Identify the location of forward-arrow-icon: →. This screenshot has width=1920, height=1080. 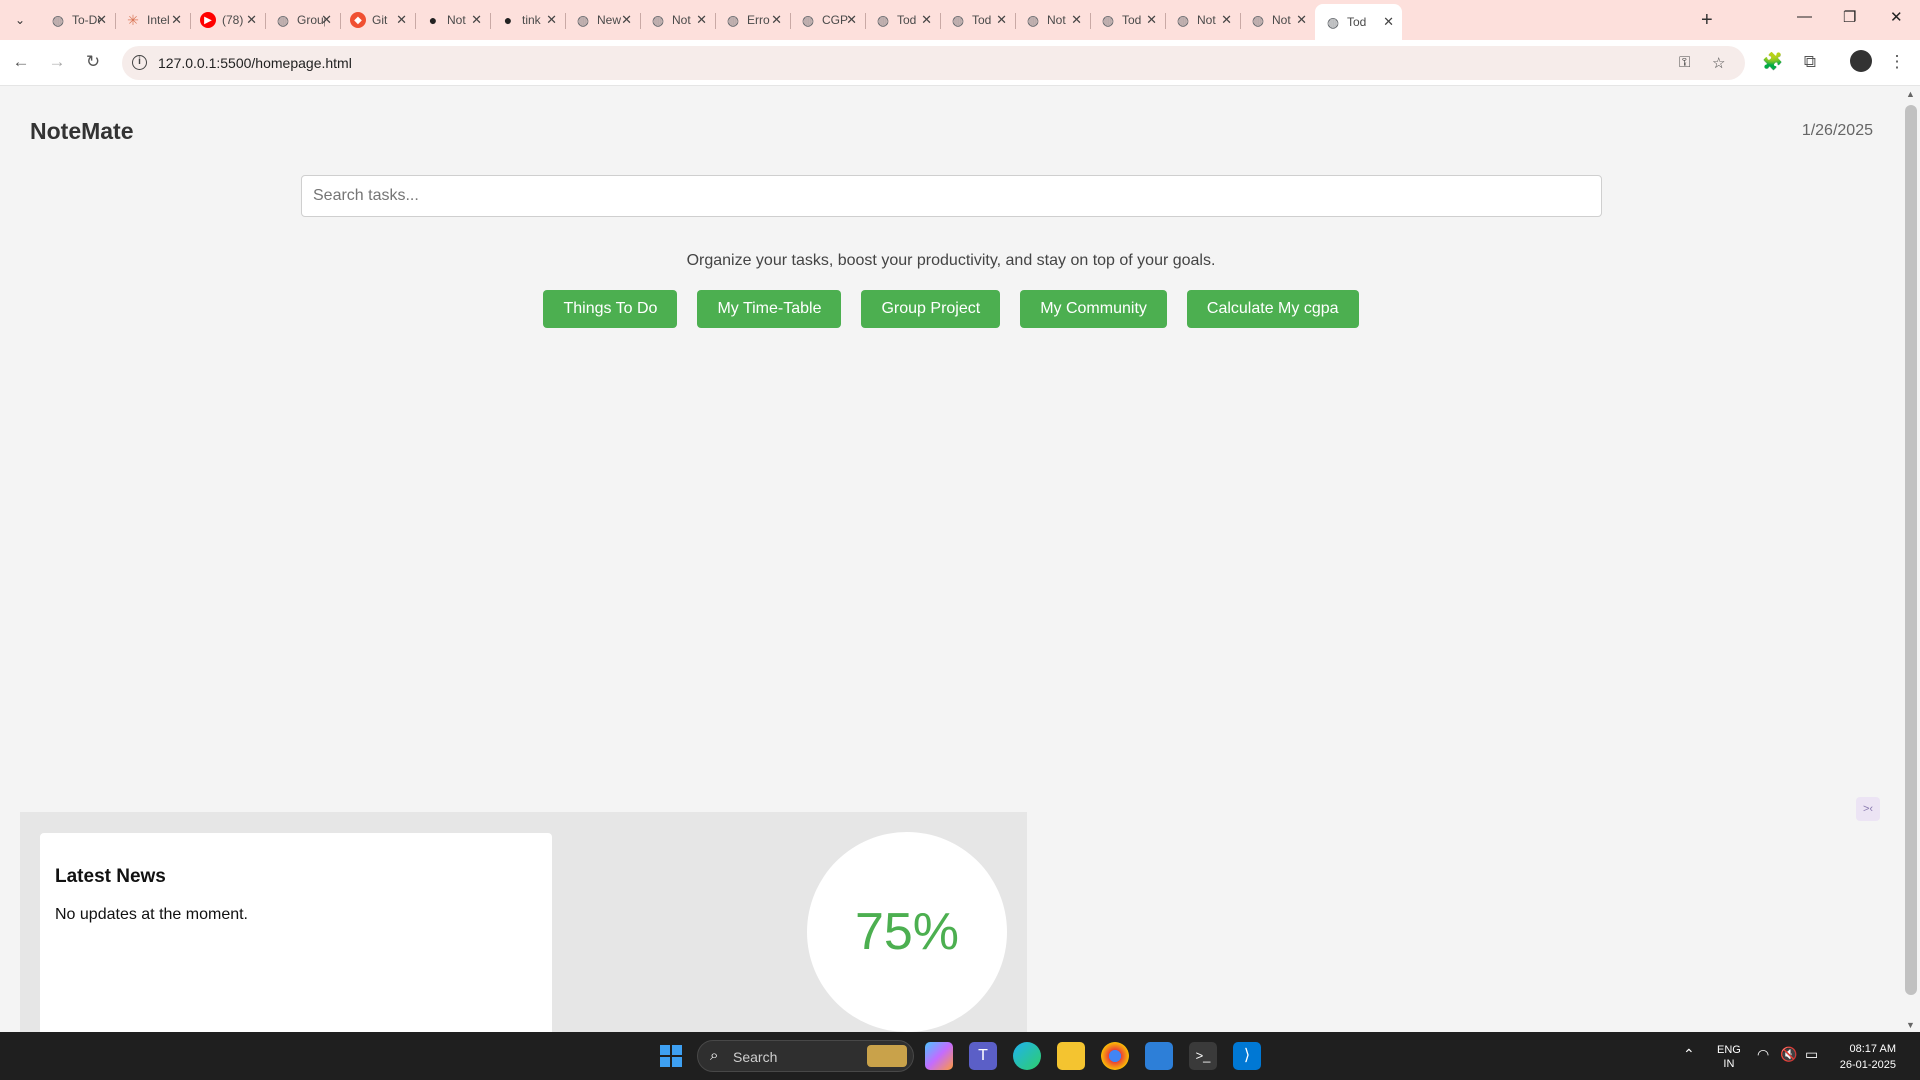
(57, 62).